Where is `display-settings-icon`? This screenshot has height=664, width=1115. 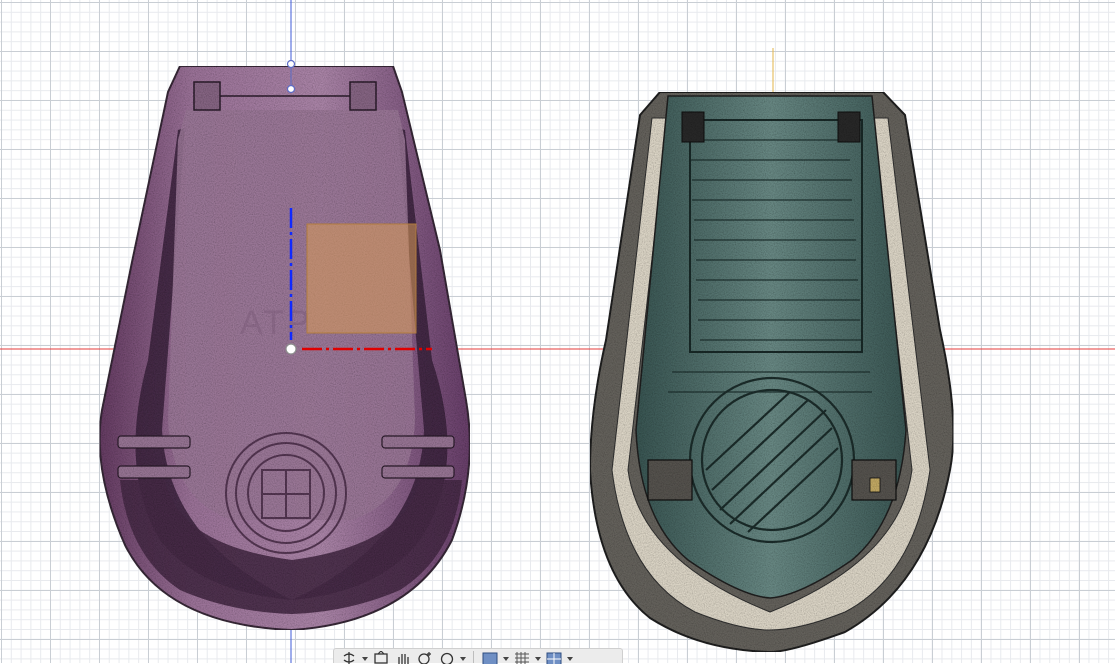 display-settings-icon is located at coordinates (490, 657).